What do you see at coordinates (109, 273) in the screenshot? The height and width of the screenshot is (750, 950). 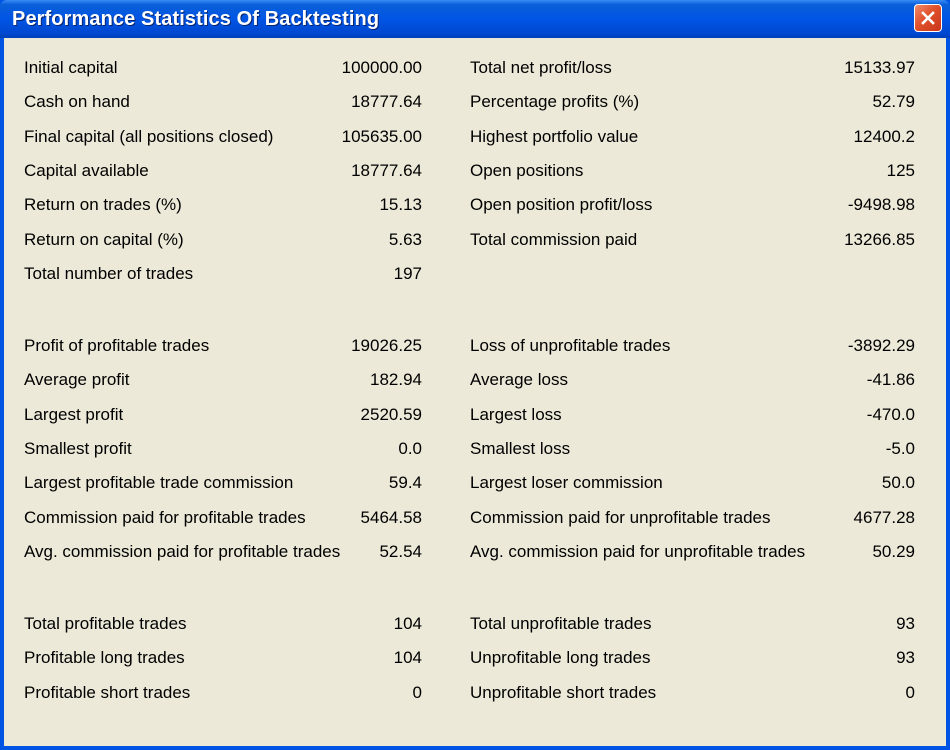 I see `stat-label: Total number of trades` at bounding box center [109, 273].